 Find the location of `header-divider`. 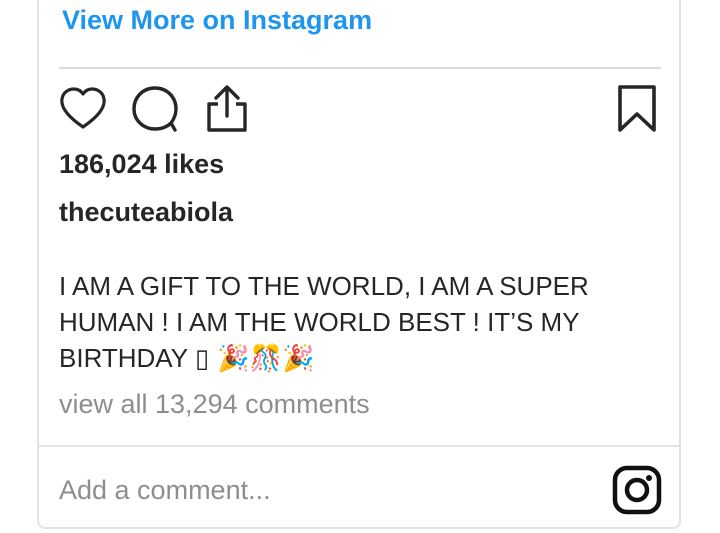

header-divider is located at coordinates (360, 68).